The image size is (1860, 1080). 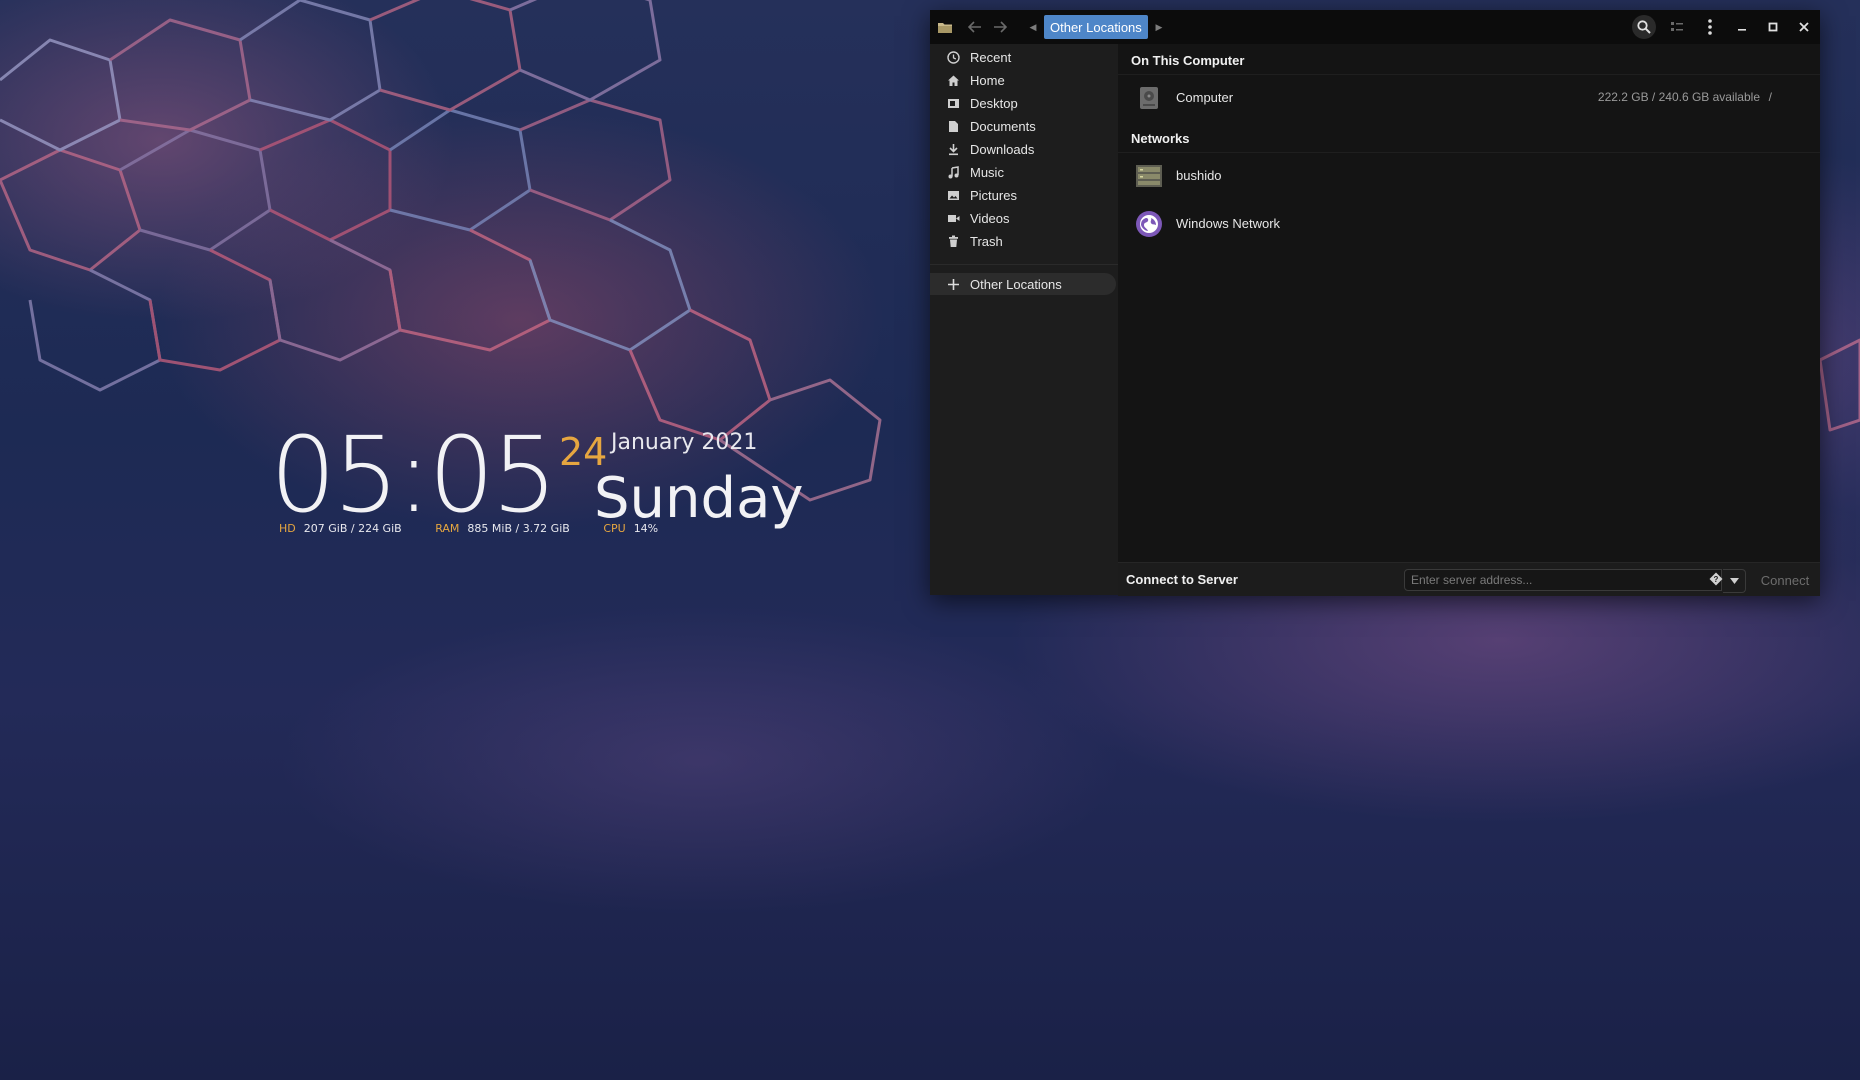 What do you see at coordinates (993, 195) in the screenshot?
I see `sidebar-item-label: Pictures` at bounding box center [993, 195].